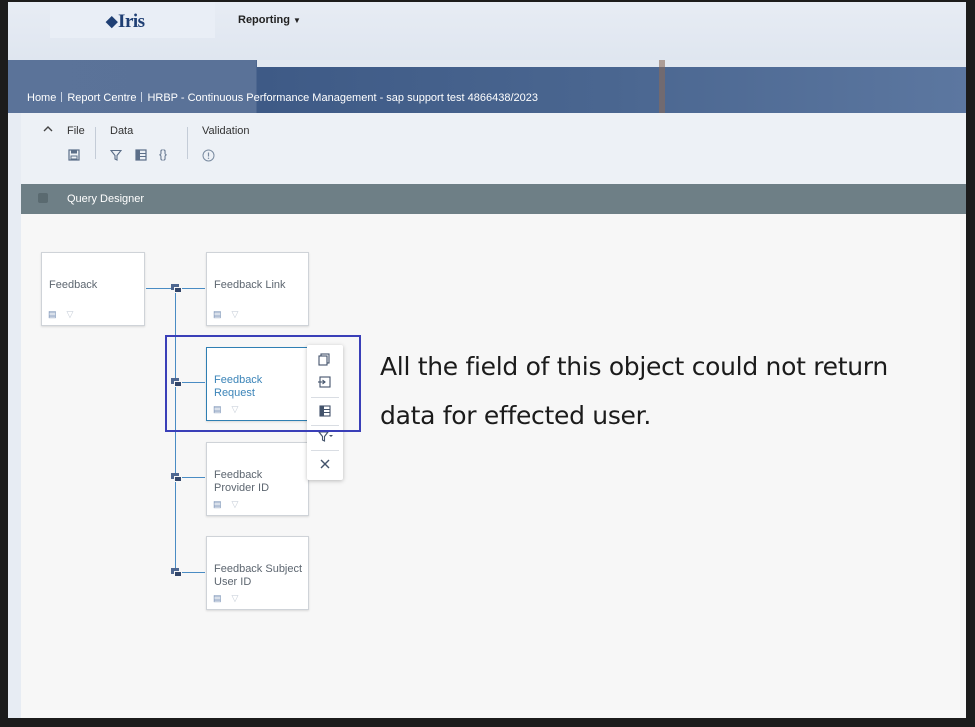 The width and height of the screenshot is (975, 727). Describe the element at coordinates (325, 464) in the screenshot. I see `close-icon` at that location.